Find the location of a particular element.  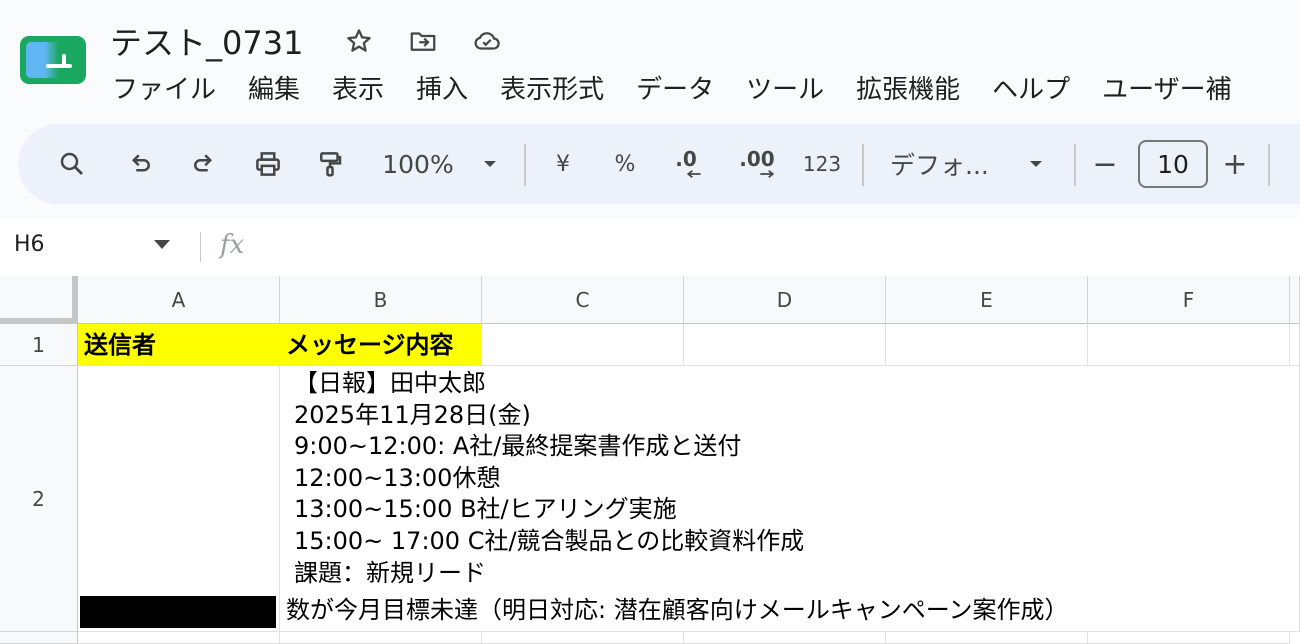

menu-view: 表示 is located at coordinates (358, 90).